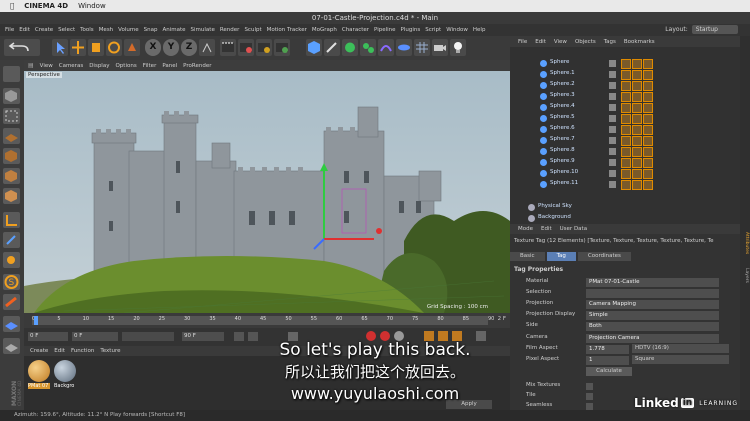 Image resolution: width=750 pixels, height=421 pixels. What do you see at coordinates (11, 260) in the screenshot?
I see `soft-selection-icon` at bounding box center [11, 260].